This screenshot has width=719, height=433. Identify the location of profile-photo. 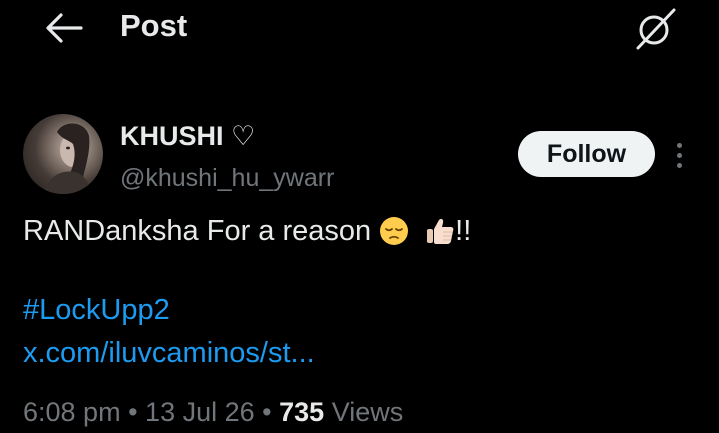
(68, 158).